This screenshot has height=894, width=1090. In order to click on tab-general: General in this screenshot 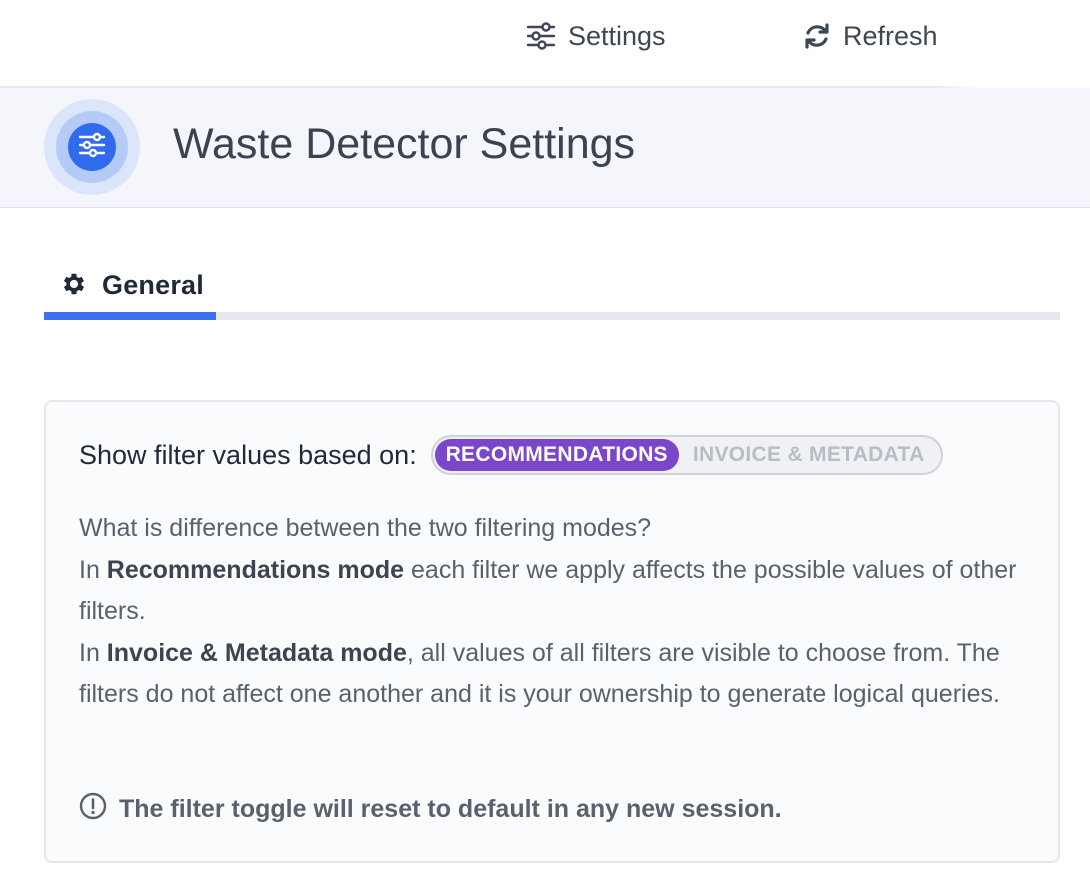, I will do `click(130, 289)`.